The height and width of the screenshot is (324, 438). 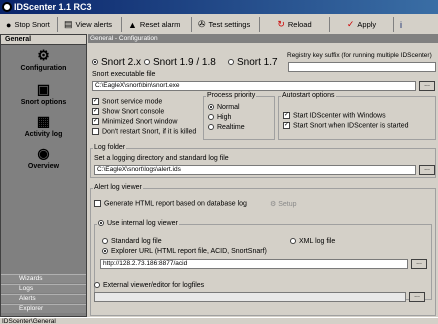 I want to click on version-label: Snort 2.x, so click(x=121, y=62).